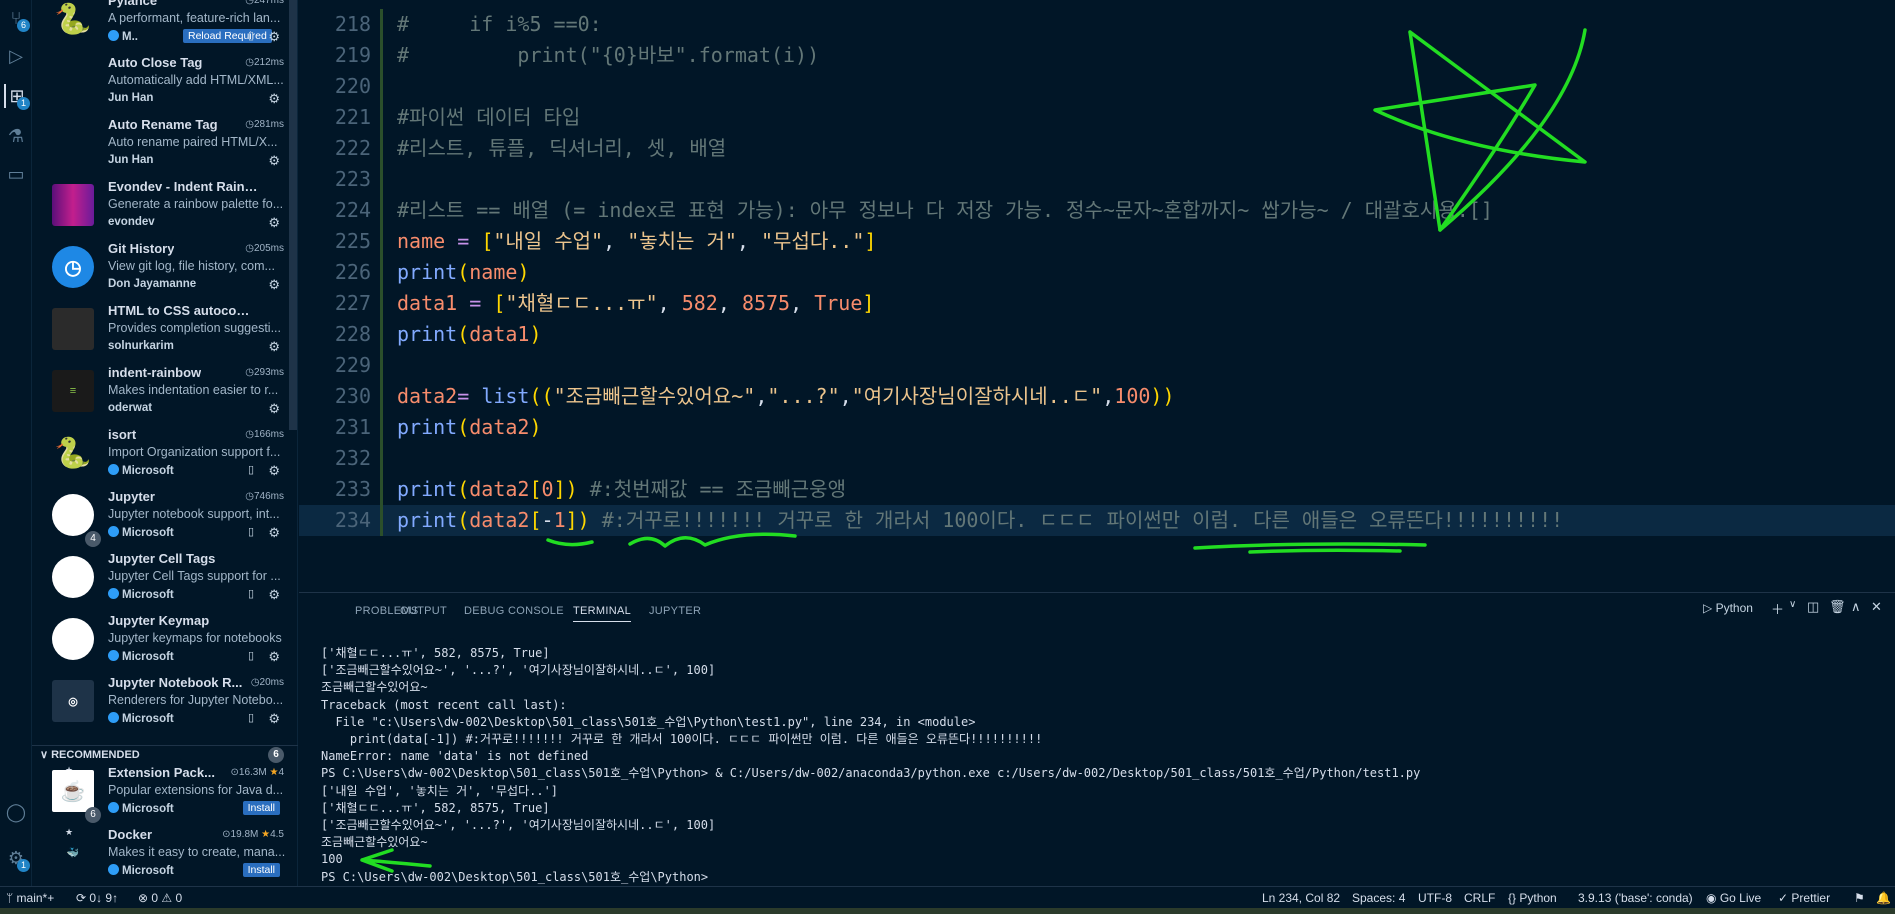 The width and height of the screenshot is (1895, 914). What do you see at coordinates (1435, 898) in the screenshot?
I see `encoding-status: UTF-8` at bounding box center [1435, 898].